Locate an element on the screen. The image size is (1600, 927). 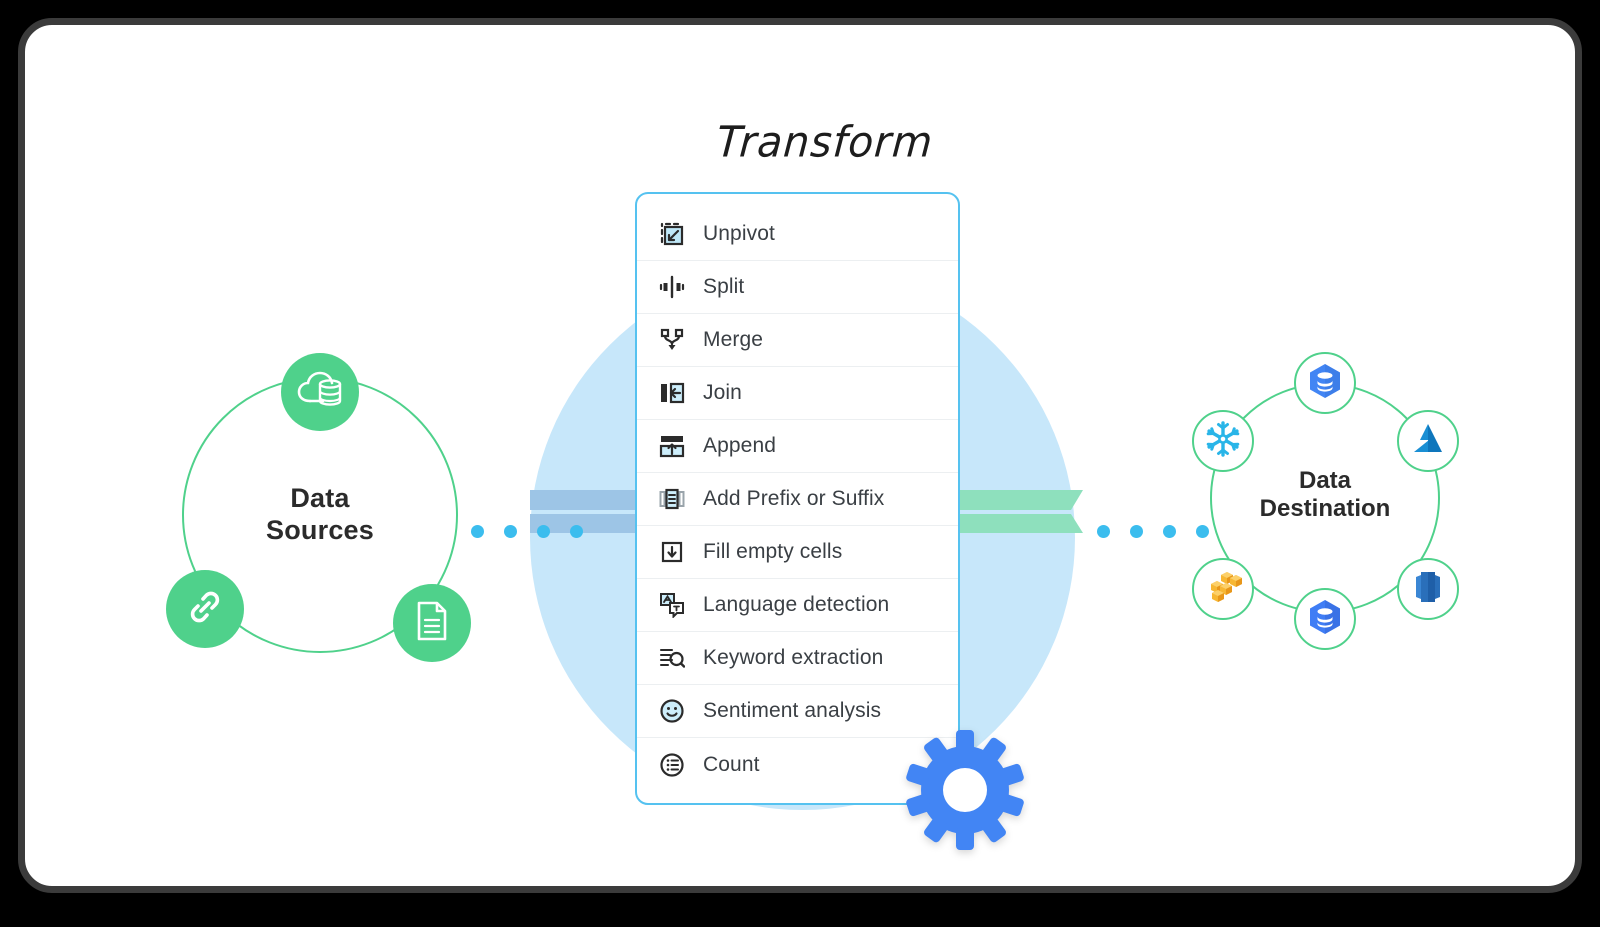
menu-item-label: Join is located at coordinates (722, 392).